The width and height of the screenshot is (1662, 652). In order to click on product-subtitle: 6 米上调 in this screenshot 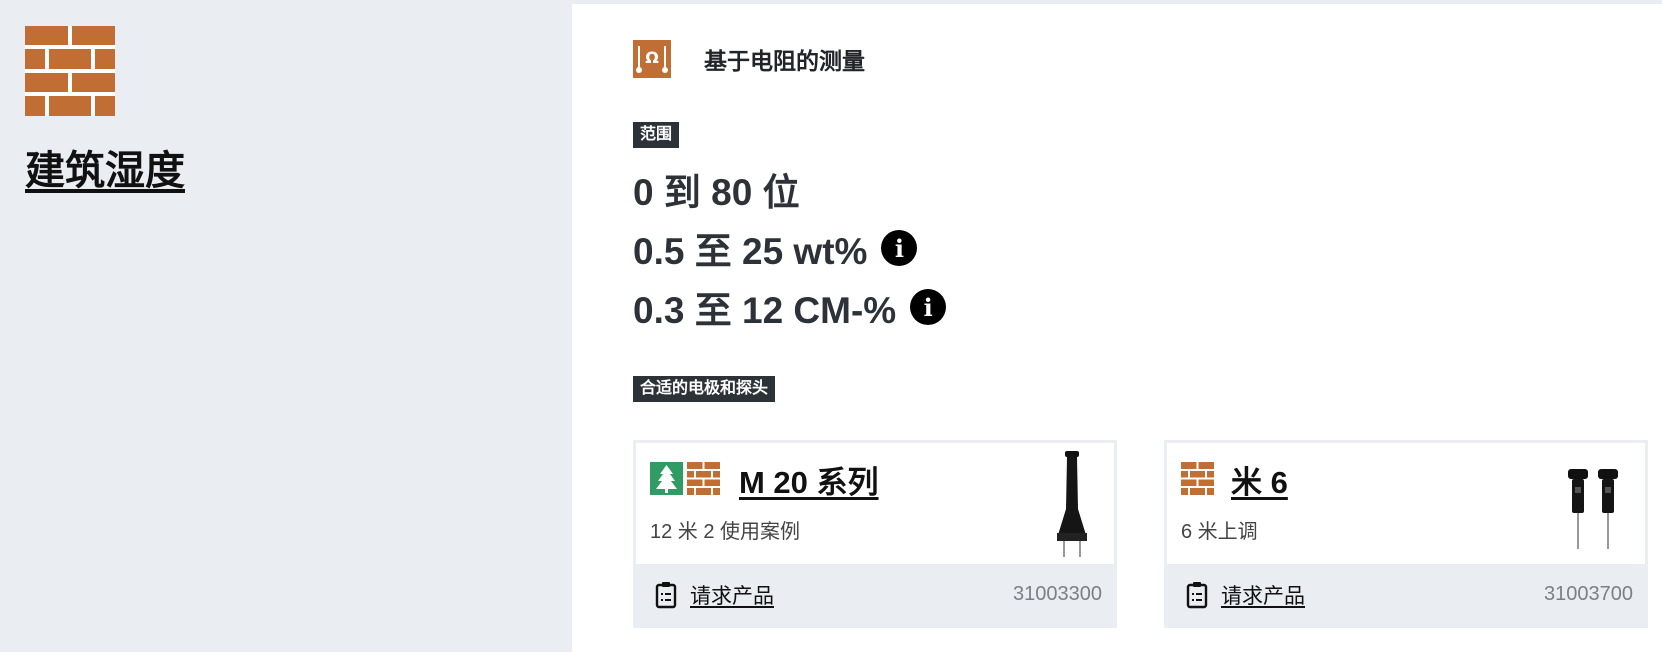, I will do `click(1219, 532)`.